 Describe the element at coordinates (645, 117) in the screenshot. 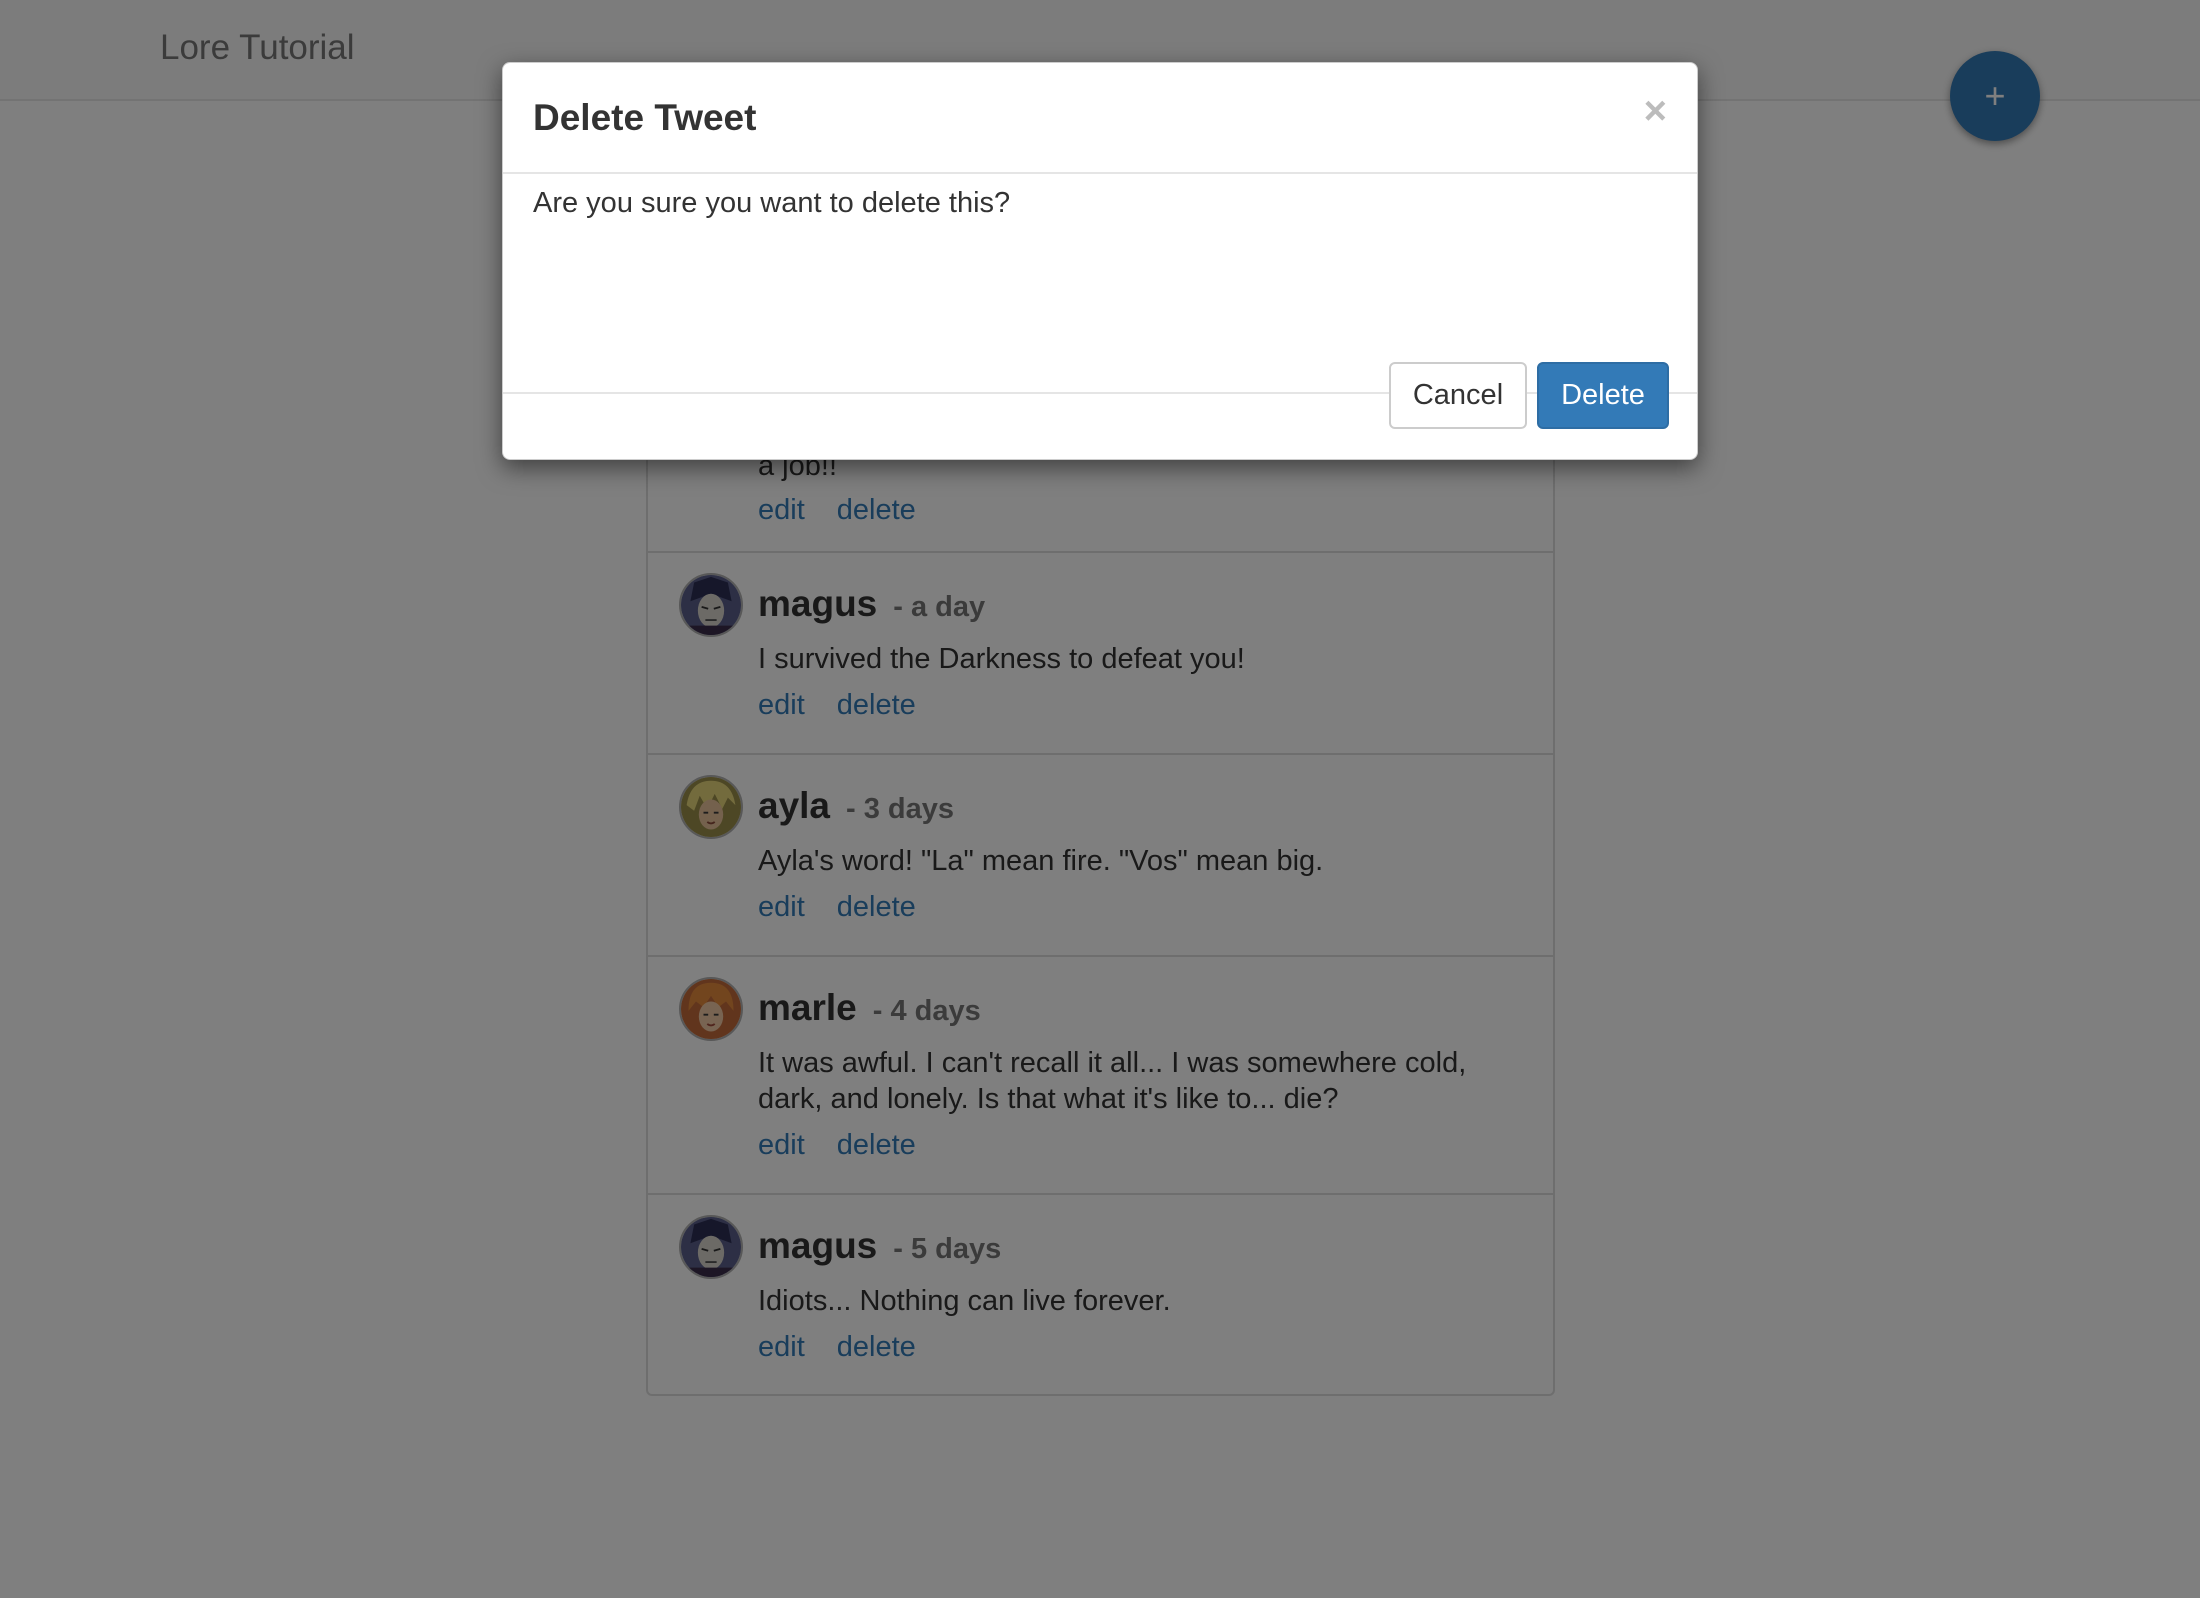

I see `modal-title: Delete Tweet` at that location.